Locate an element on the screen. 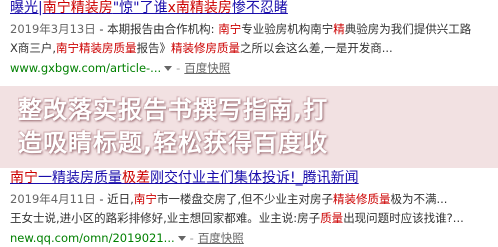  result-title-link: 南宁一精装房质量极差刚交付业主们集体投诉!_腾讯新闻 is located at coordinates (252, 178).